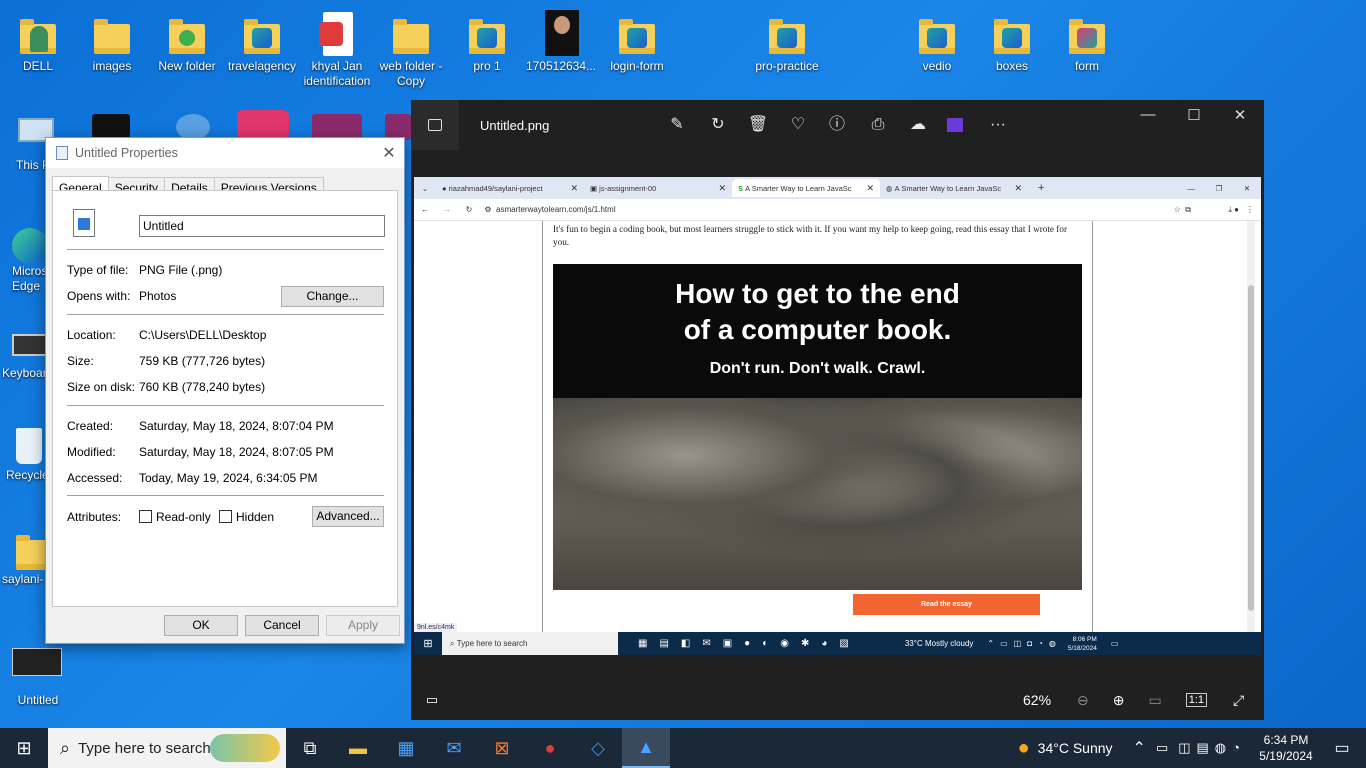 This screenshot has width=1366, height=768. I want to click on folder-icon, so click(112, 34).